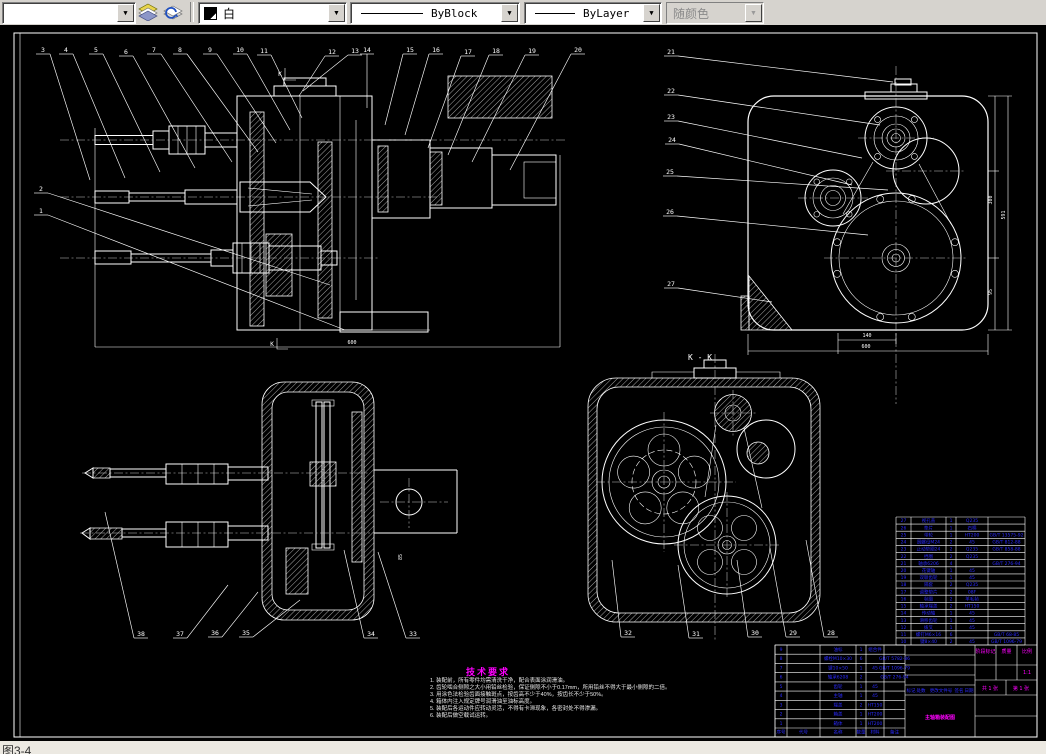 This screenshot has height=754, width=1046. I want to click on callout-number: 35, so click(246, 633).